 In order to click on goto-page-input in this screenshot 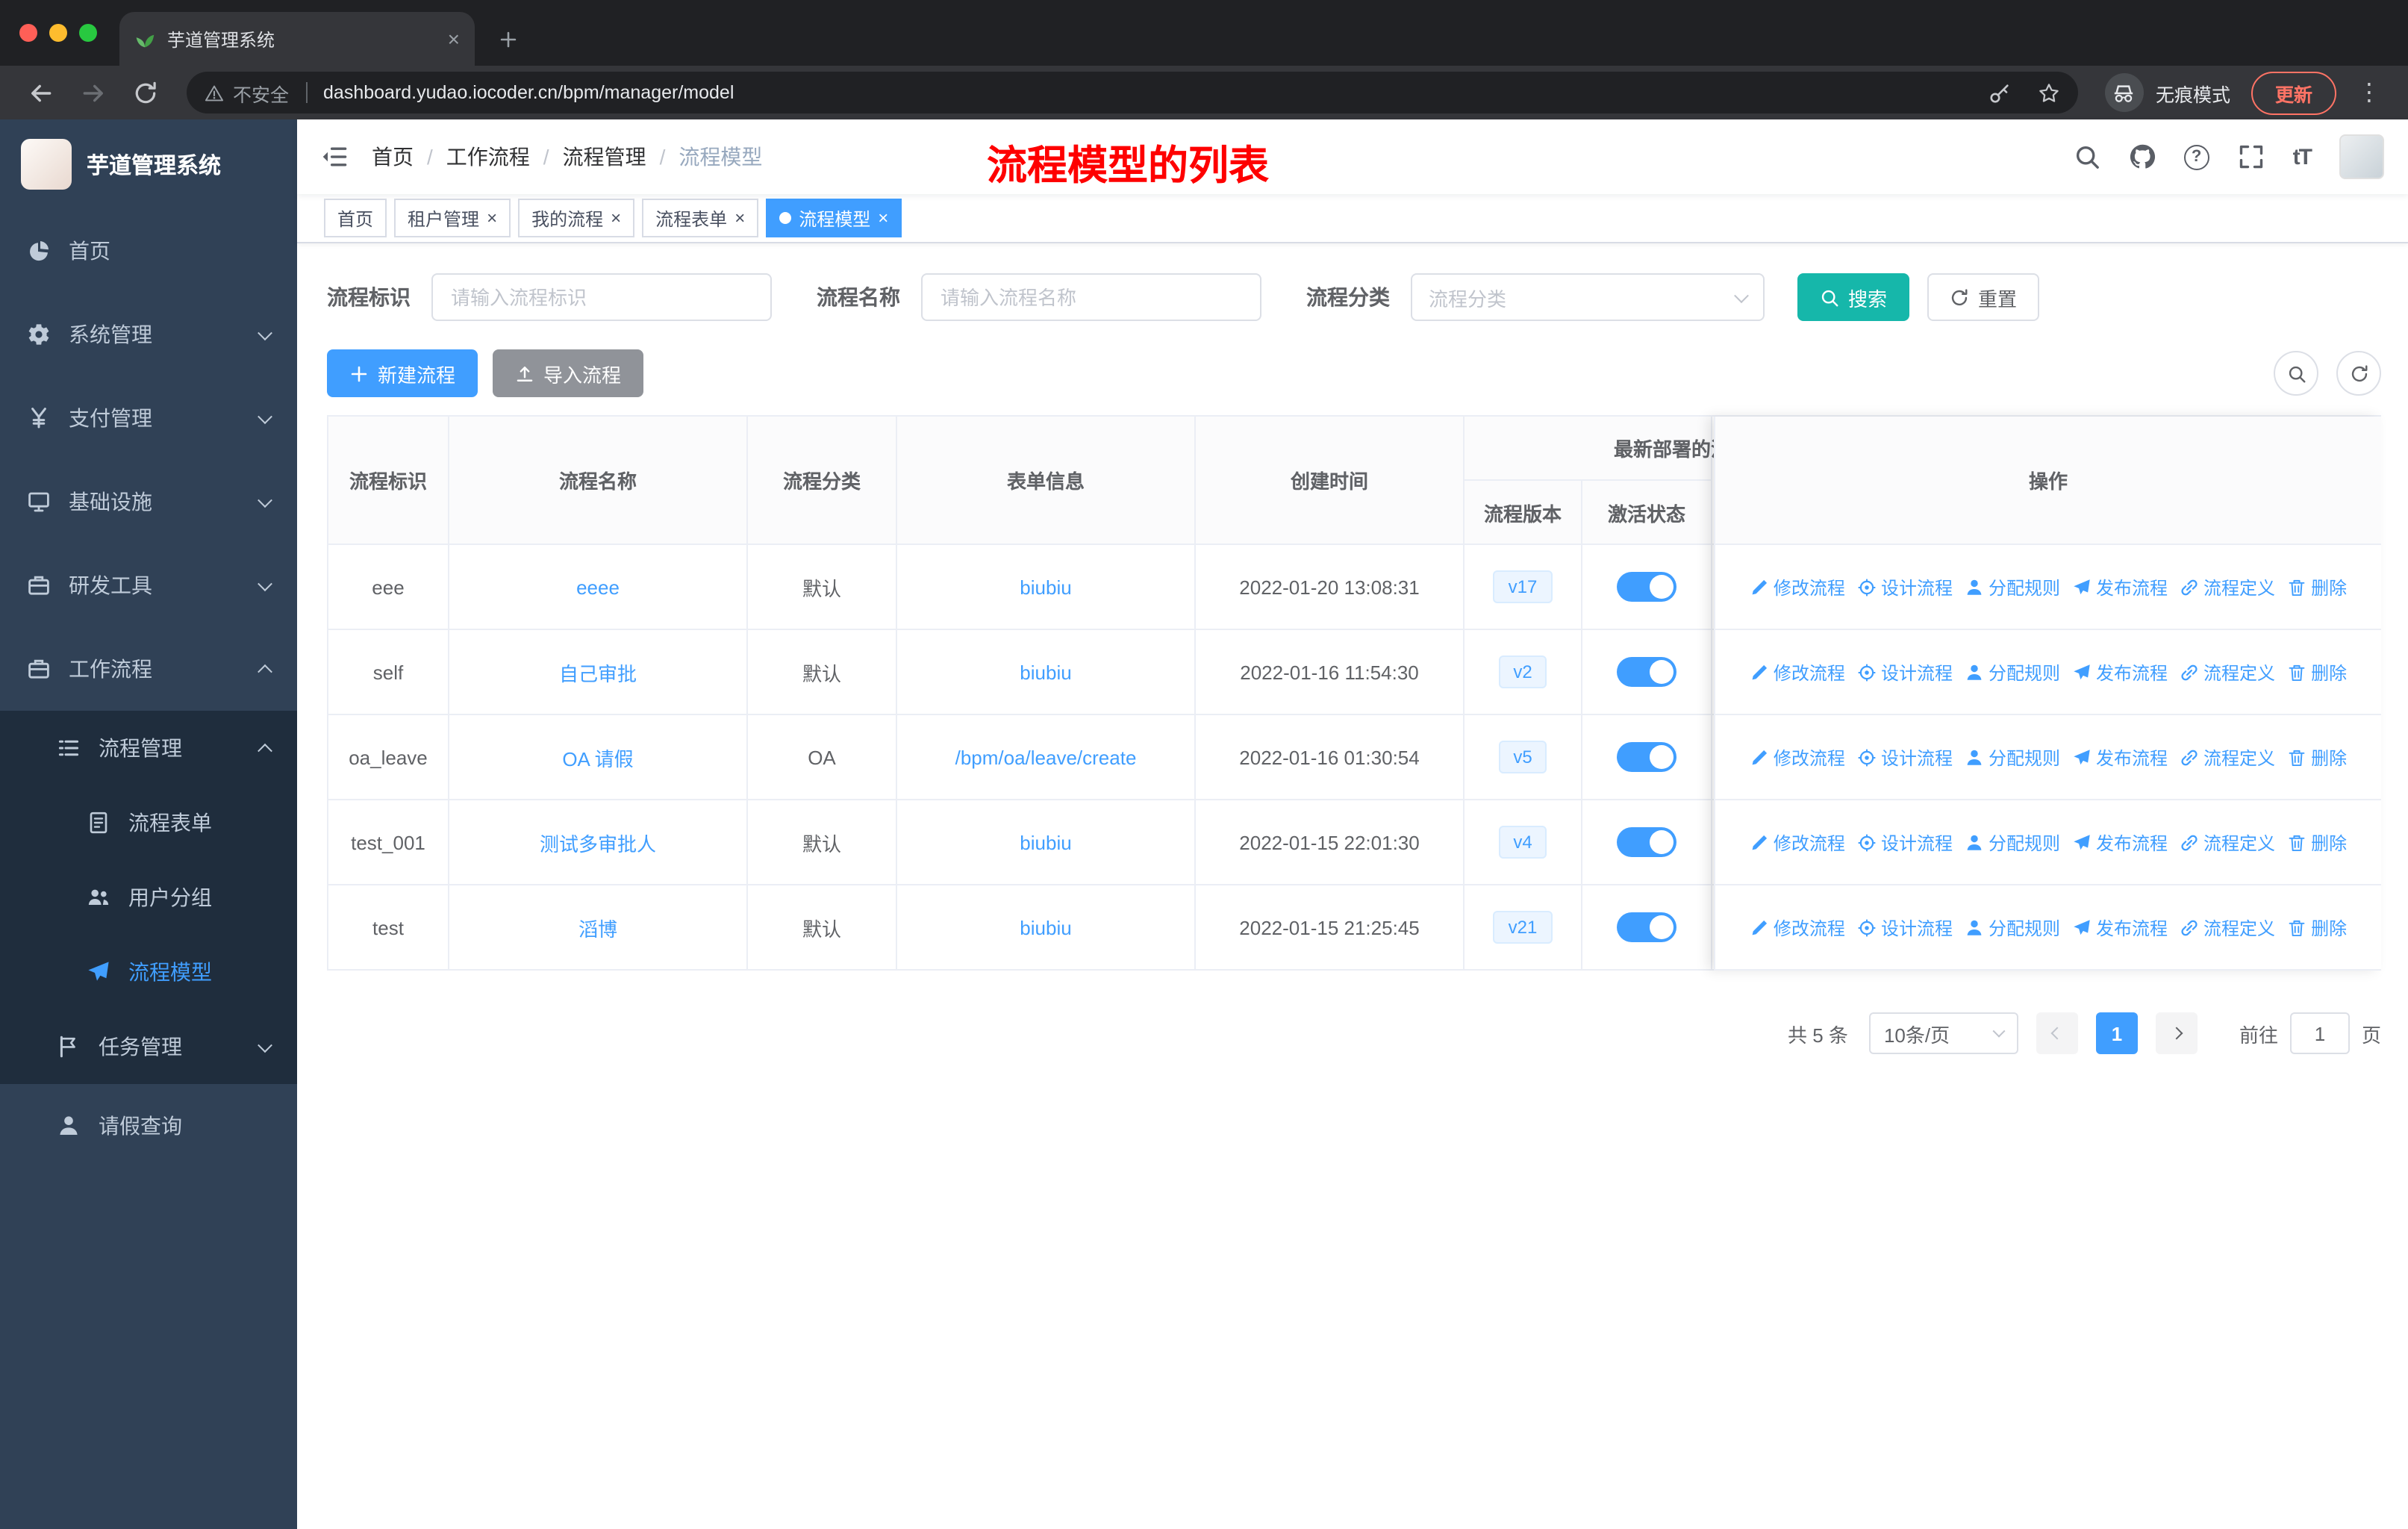, I will do `click(2319, 1033)`.